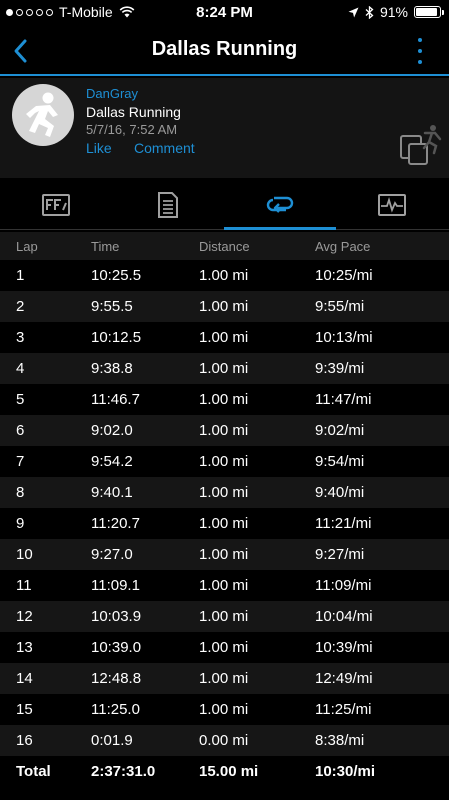  I want to click on table-row: 3 10:12.5 1.00 mi 10:13/mi, so click(224, 337).